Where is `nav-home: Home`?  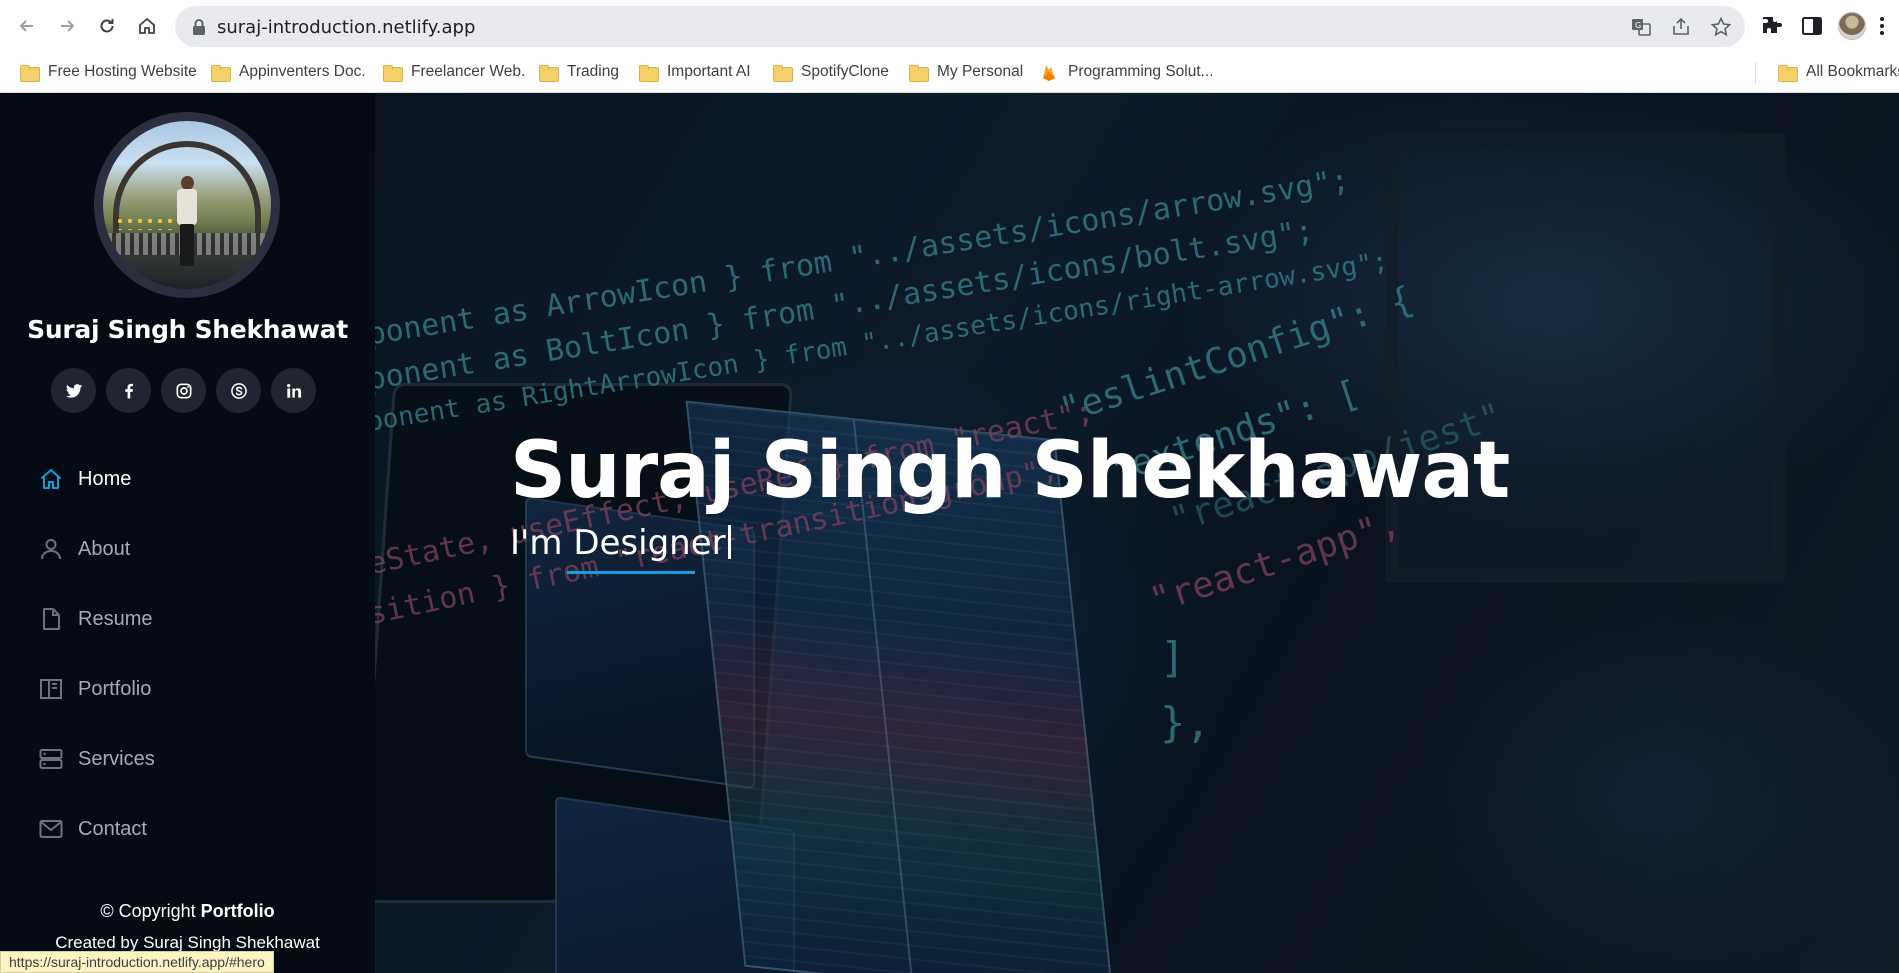 nav-home: Home is located at coordinates (84, 479).